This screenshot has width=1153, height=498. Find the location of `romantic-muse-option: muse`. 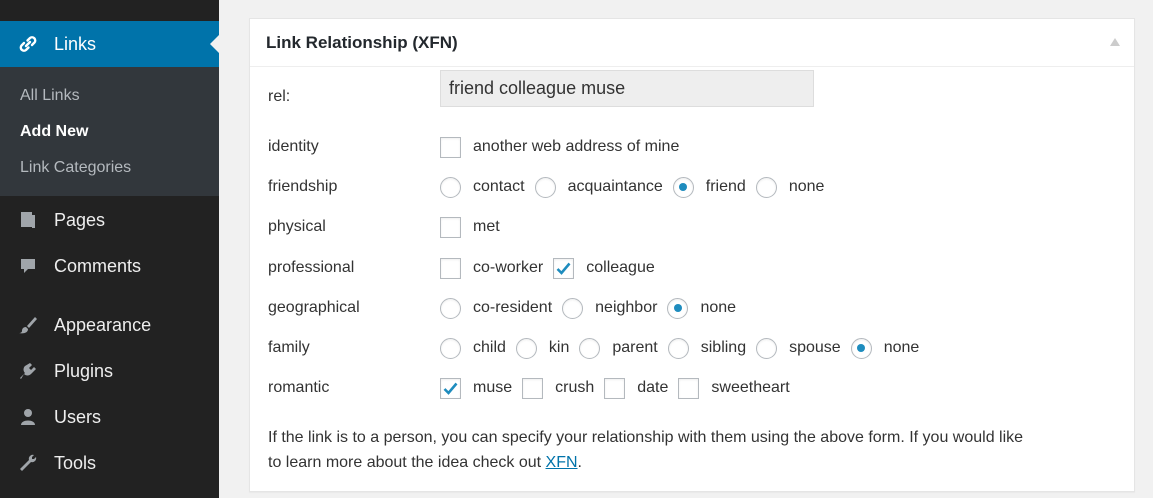

romantic-muse-option: muse is located at coordinates (476, 388).